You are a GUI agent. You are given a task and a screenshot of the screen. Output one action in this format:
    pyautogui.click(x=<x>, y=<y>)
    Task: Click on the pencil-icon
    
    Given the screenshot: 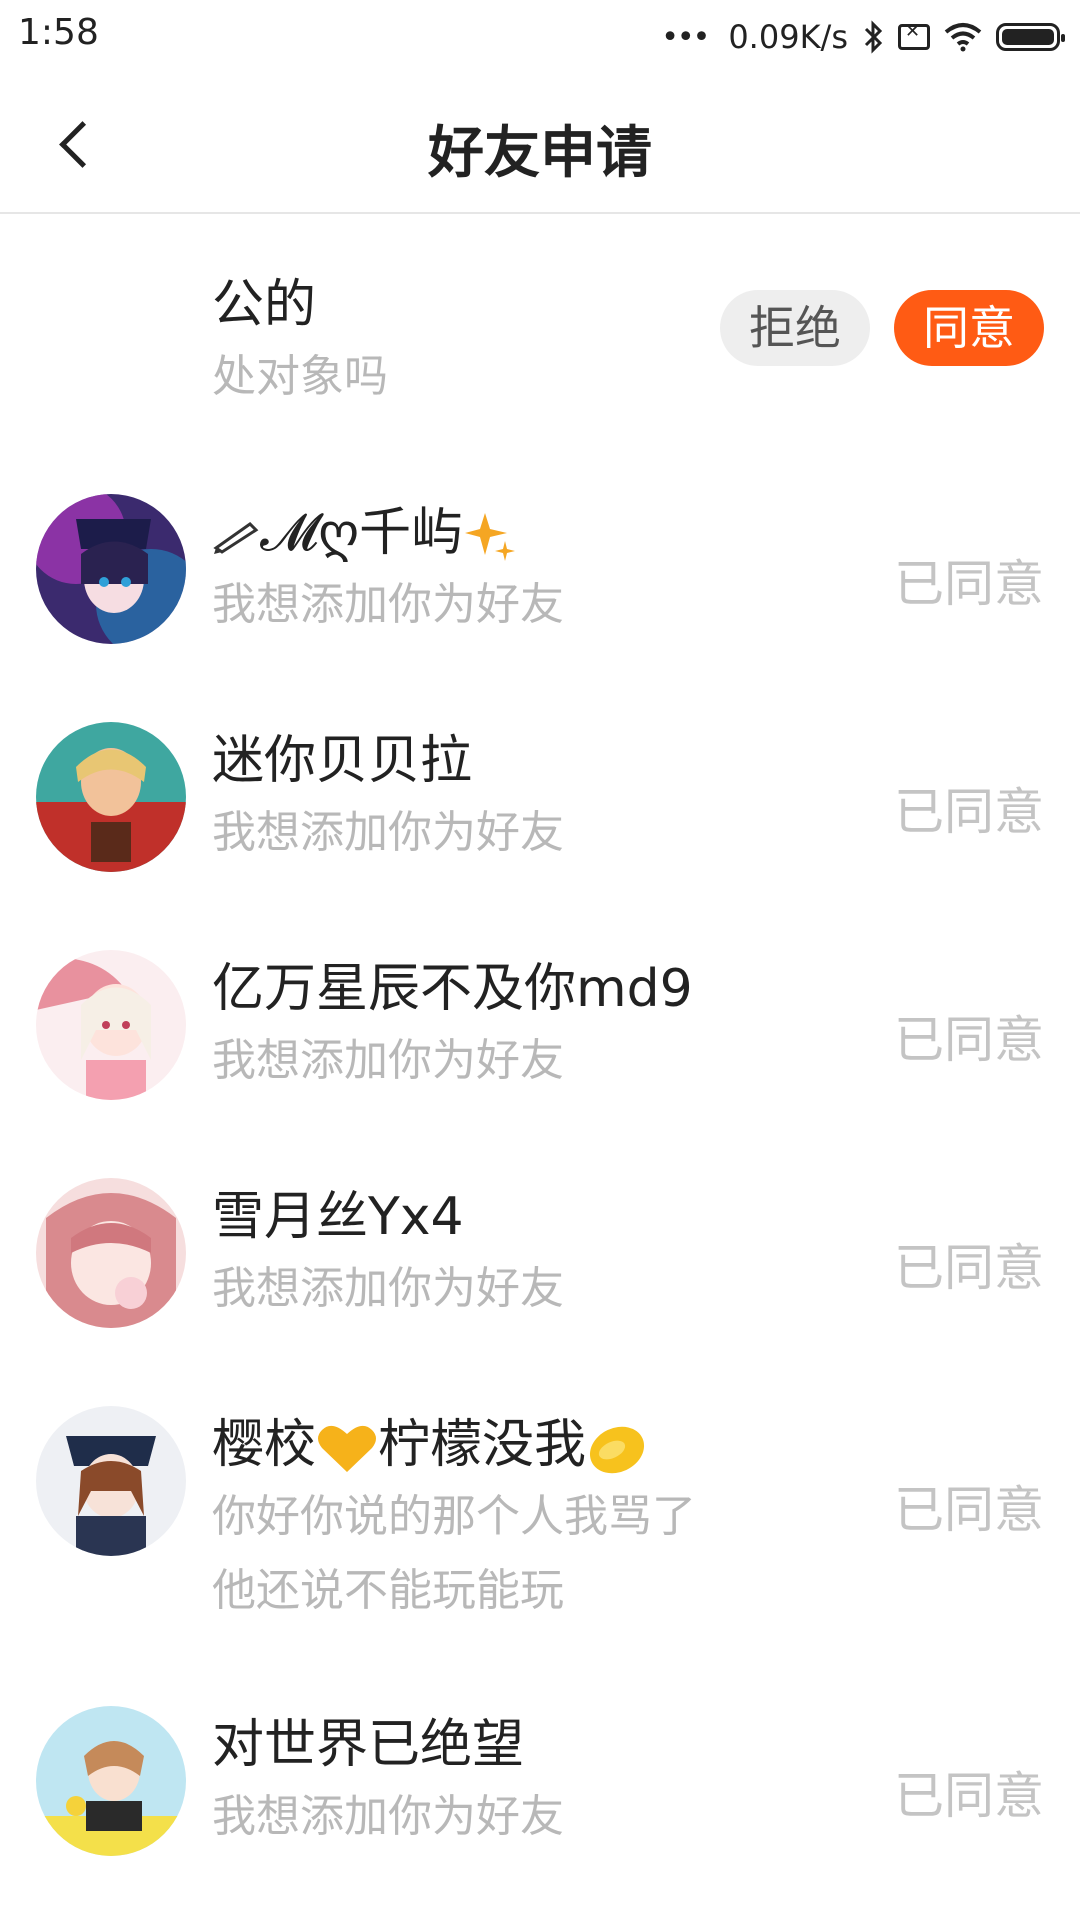 What is the action you would take?
    pyautogui.click(x=236, y=538)
    